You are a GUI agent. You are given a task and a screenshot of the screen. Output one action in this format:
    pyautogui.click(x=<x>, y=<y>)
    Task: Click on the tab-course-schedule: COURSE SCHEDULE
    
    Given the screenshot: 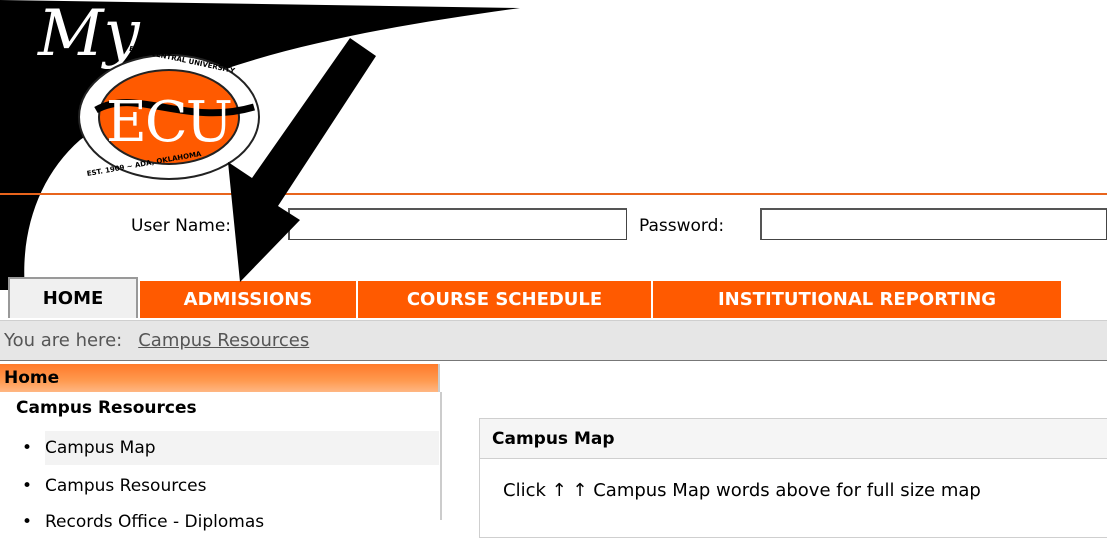 What is the action you would take?
    pyautogui.click(x=503, y=299)
    